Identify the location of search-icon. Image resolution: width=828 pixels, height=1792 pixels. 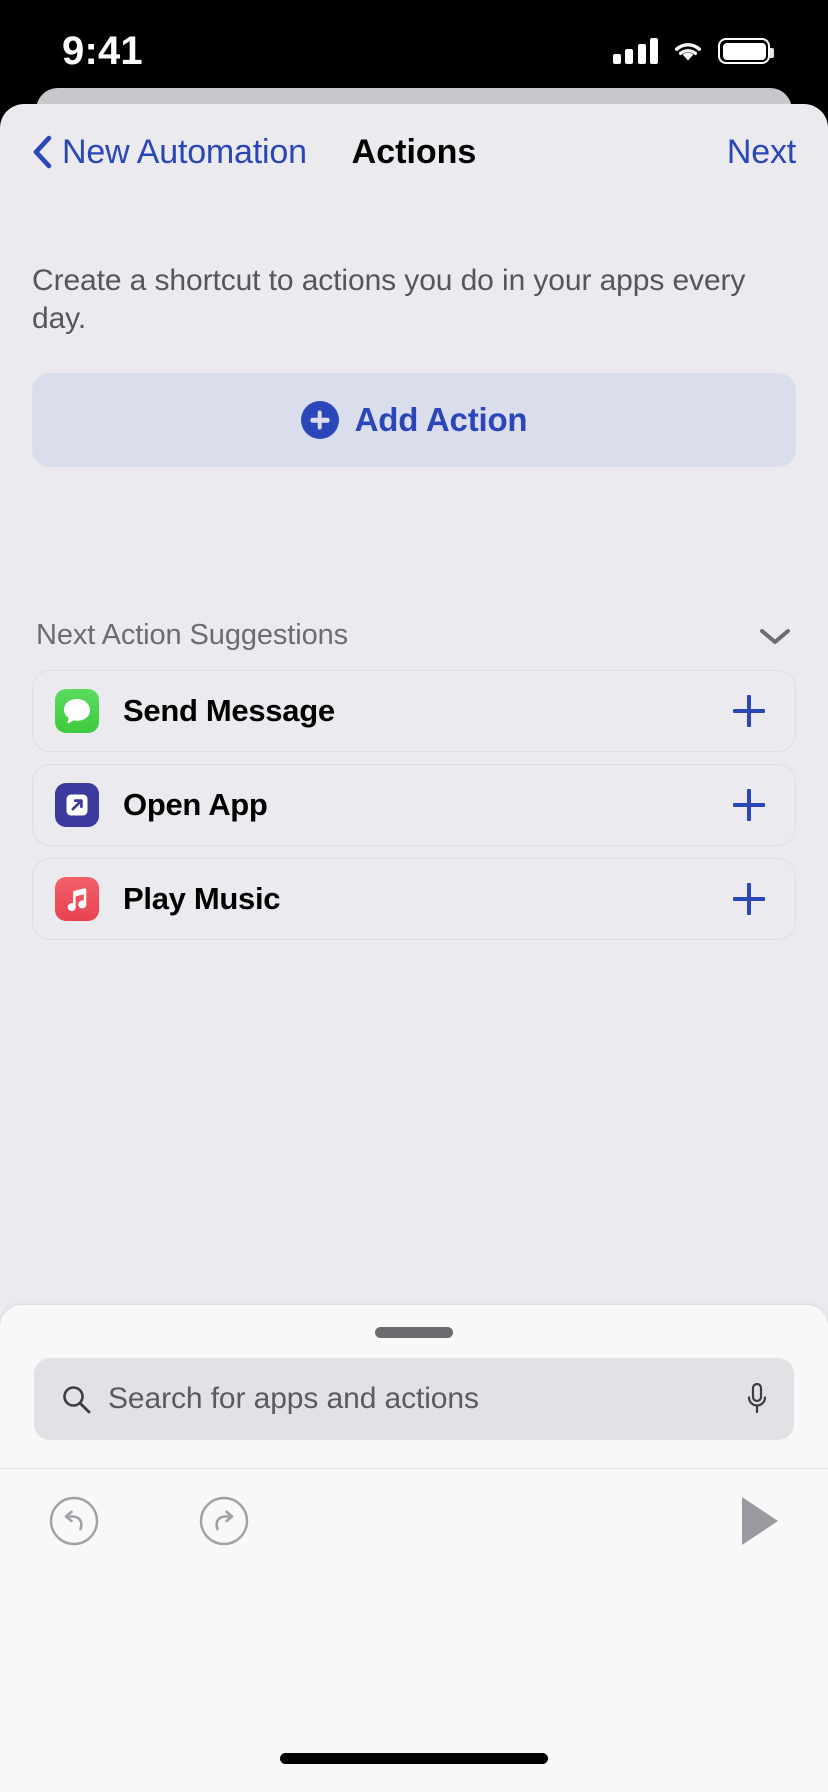
(77, 1400).